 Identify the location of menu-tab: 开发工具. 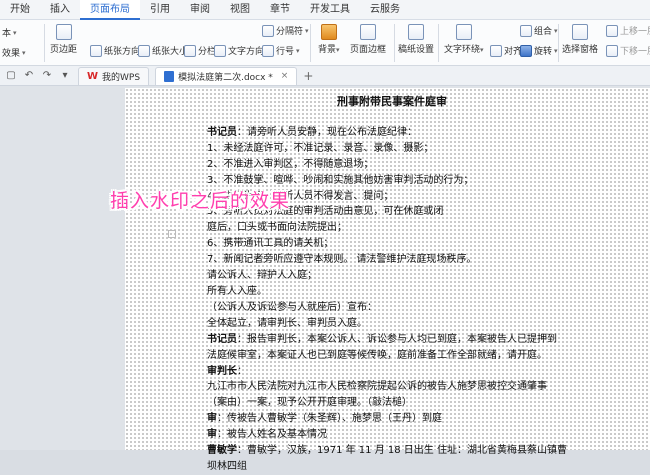
(330, 10).